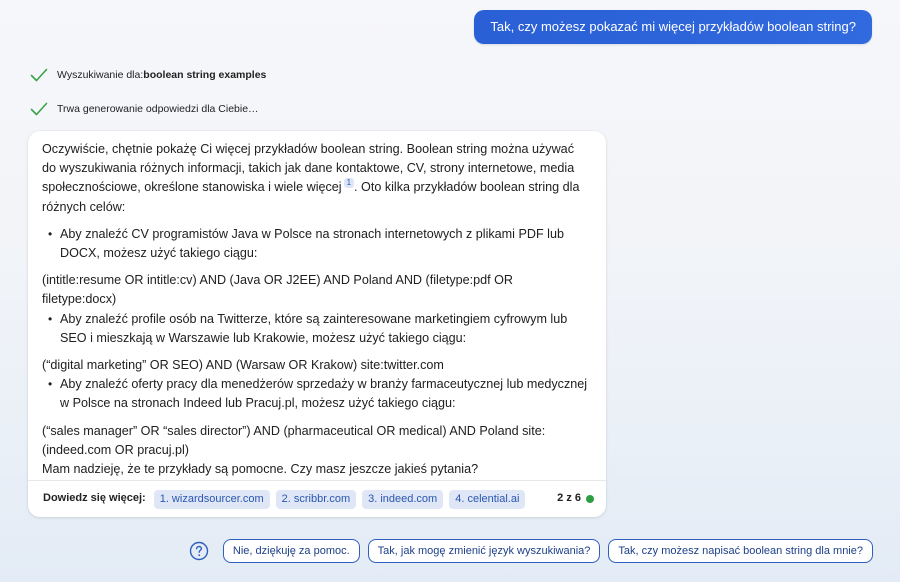  I want to click on turn-counter: 2 z 6, so click(575, 498).